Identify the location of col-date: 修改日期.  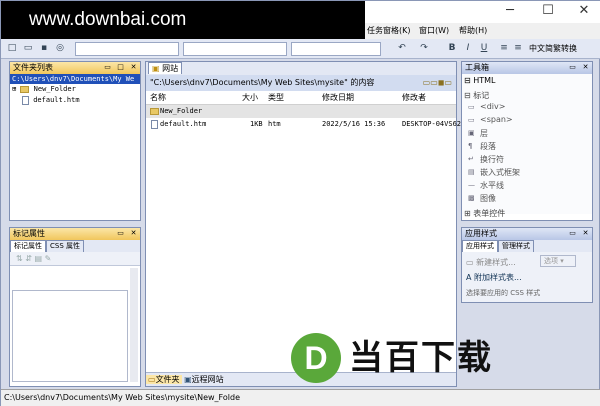
(338, 98).